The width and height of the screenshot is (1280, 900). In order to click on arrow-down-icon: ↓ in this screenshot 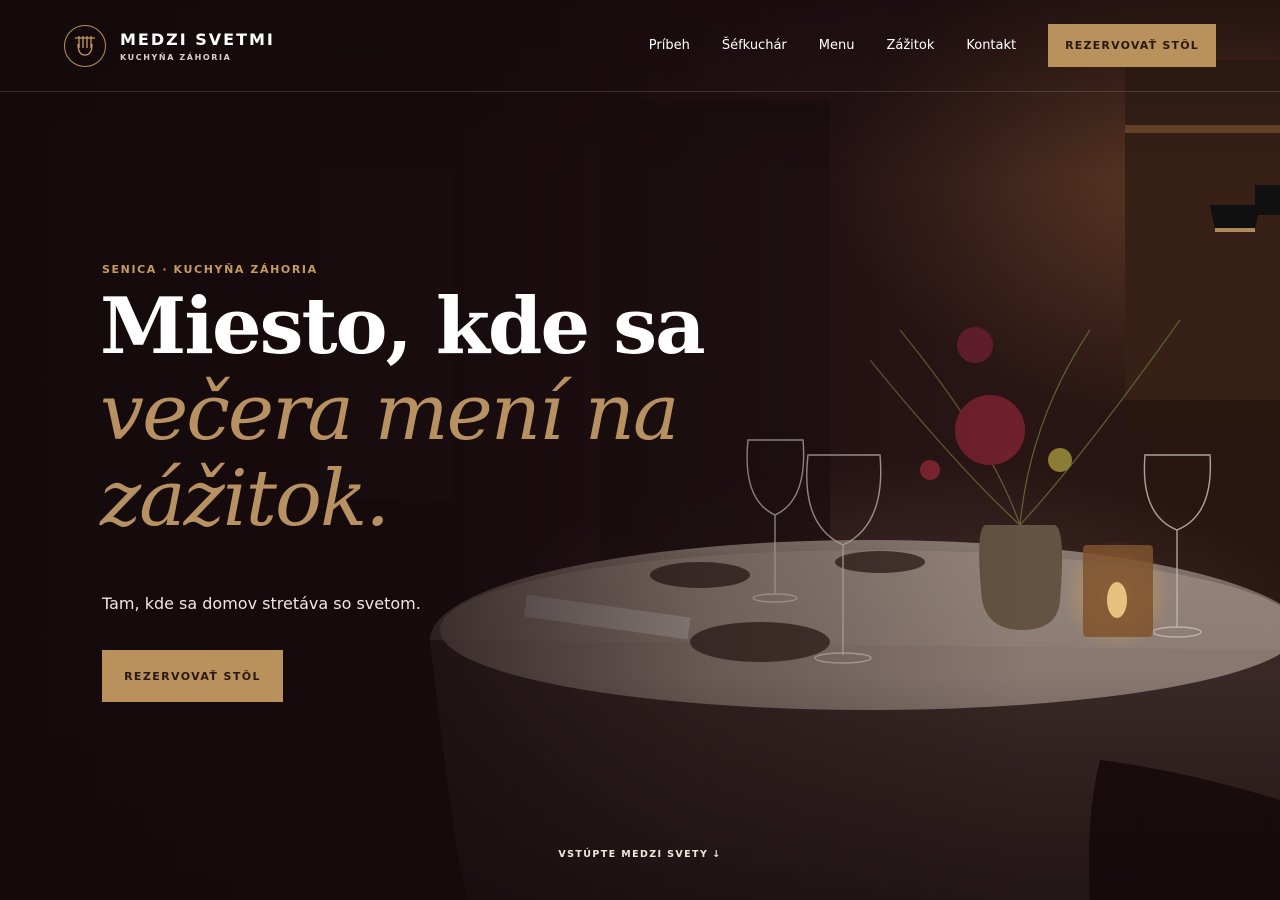, I will do `click(717, 854)`.